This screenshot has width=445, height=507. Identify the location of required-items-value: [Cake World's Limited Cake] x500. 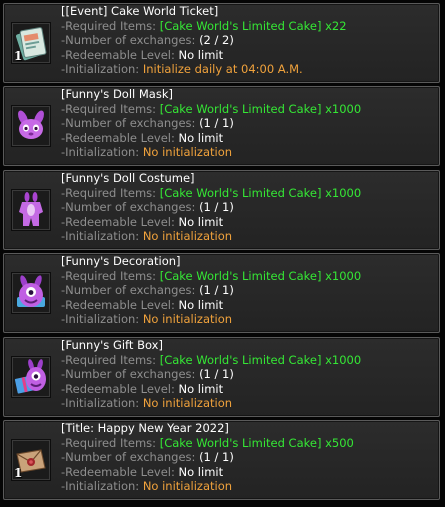
(256, 442).